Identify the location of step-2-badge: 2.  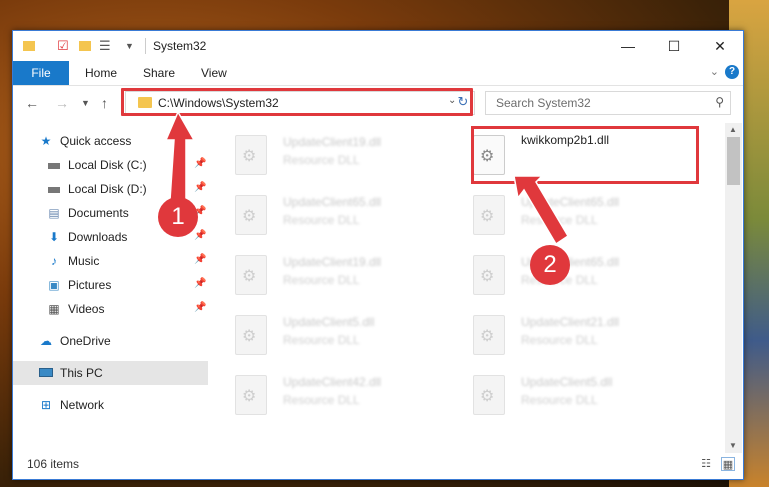
(550, 265).